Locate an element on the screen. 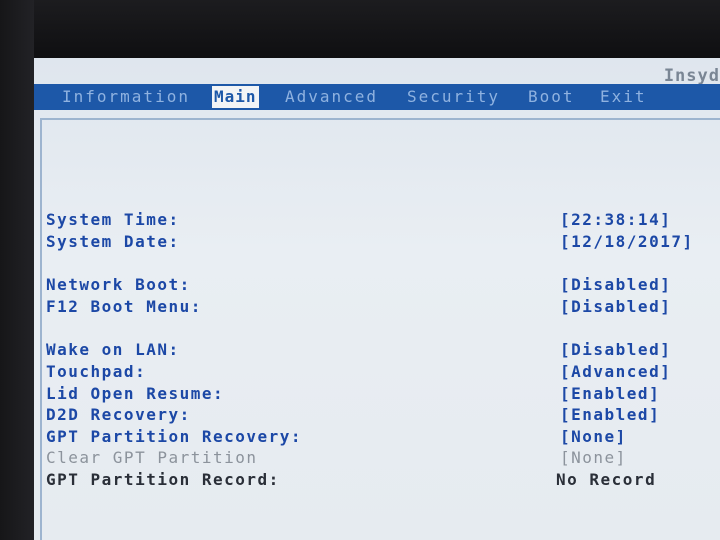  setting-label-system-date: System Date: is located at coordinates (113, 241).